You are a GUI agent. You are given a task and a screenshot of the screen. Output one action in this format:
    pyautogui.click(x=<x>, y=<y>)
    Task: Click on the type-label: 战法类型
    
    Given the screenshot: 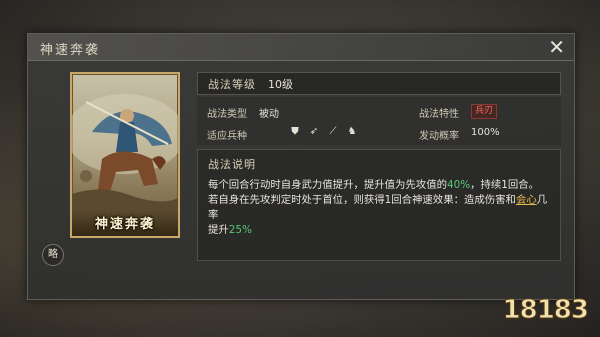 What is the action you would take?
    pyautogui.click(x=227, y=114)
    